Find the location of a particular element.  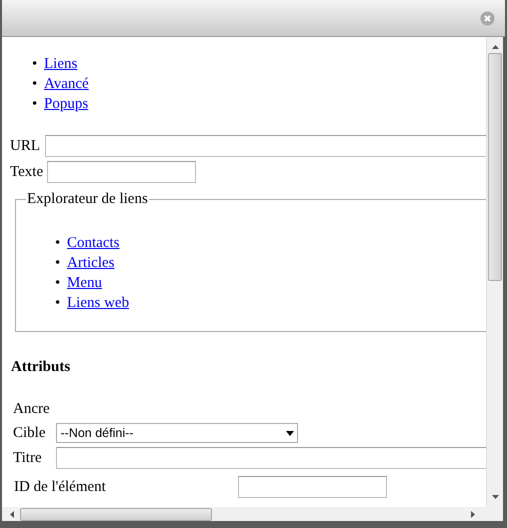

element-id-label: ID de l'élément is located at coordinates (60, 487).